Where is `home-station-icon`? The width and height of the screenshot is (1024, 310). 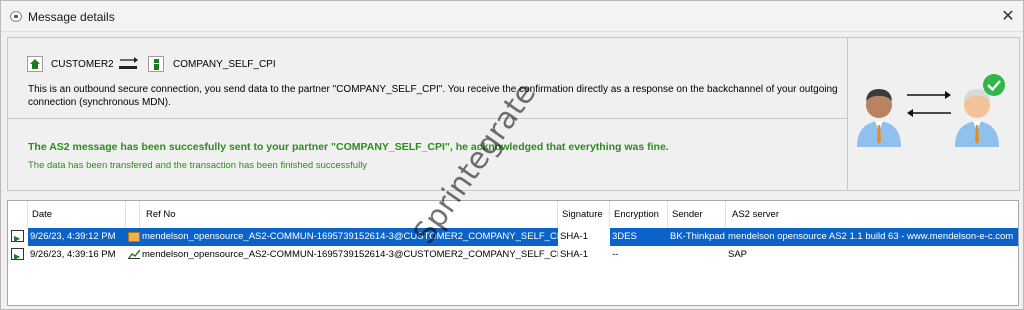 home-station-icon is located at coordinates (35, 64).